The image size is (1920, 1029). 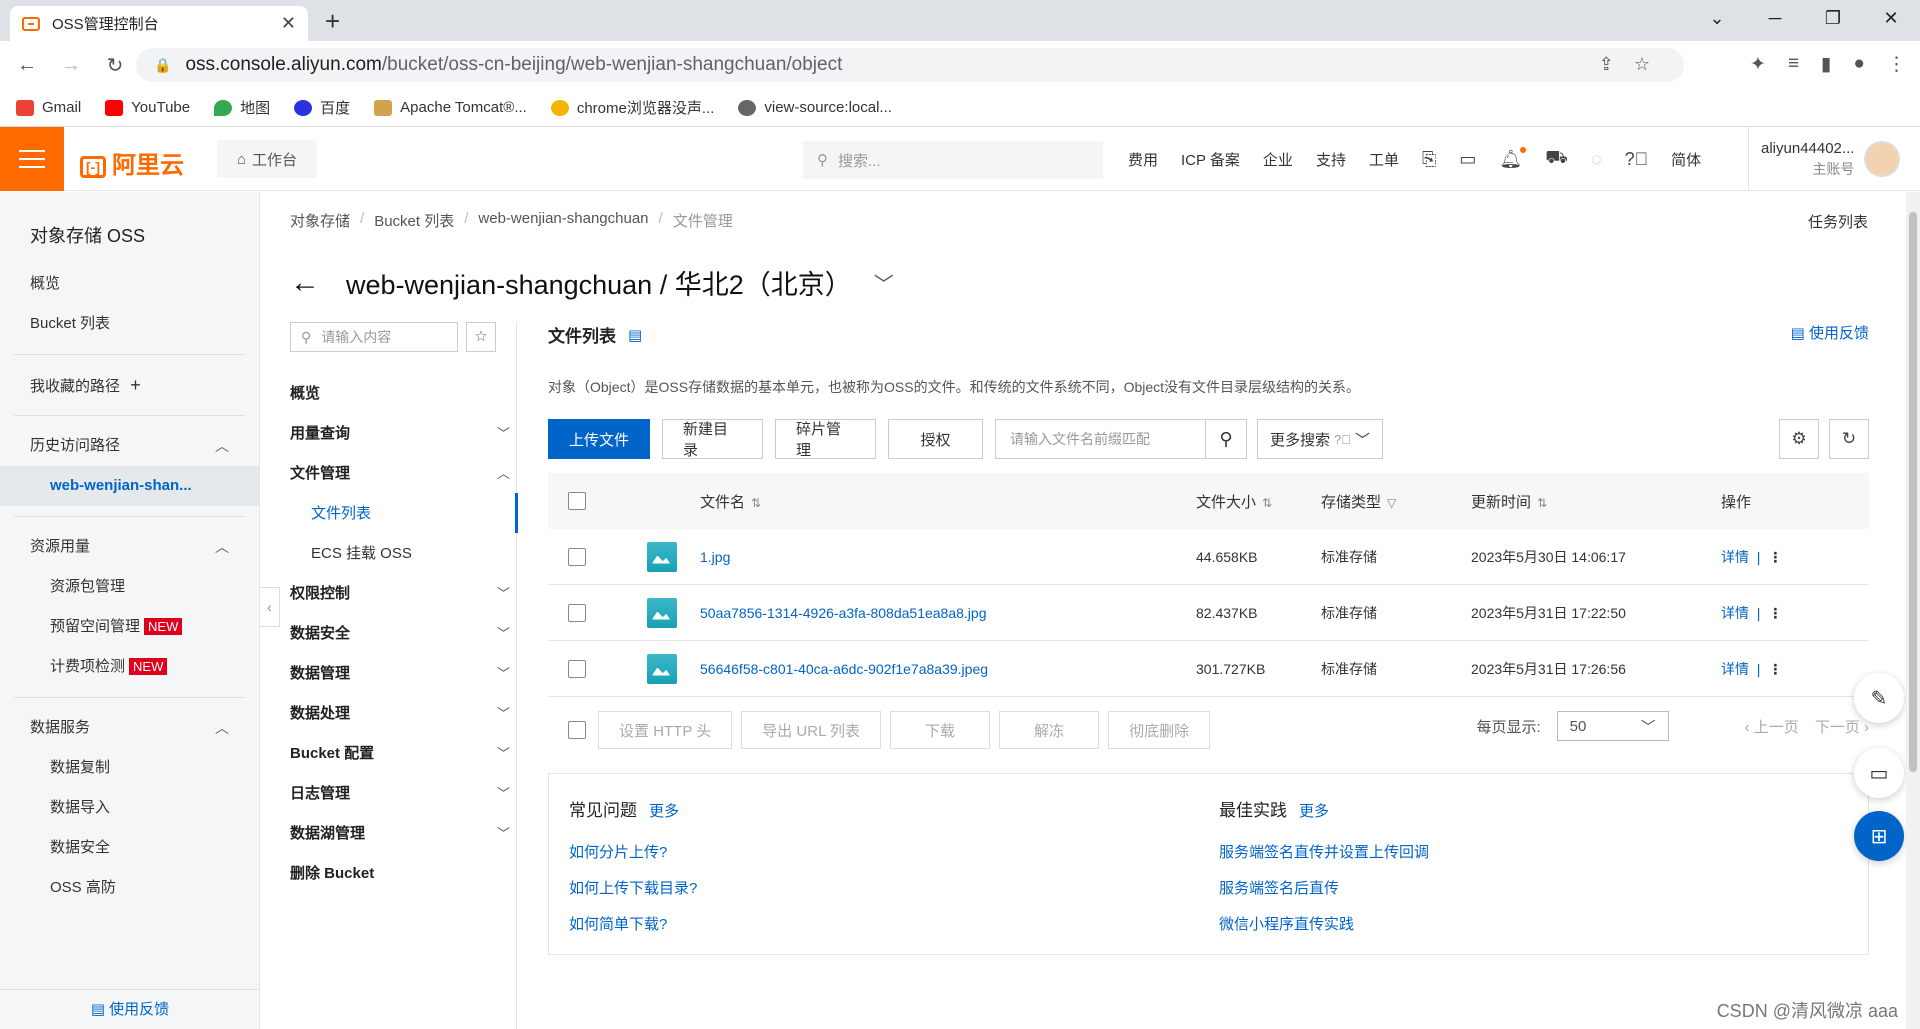 I want to click on faq-more-link: 更多, so click(x=664, y=811).